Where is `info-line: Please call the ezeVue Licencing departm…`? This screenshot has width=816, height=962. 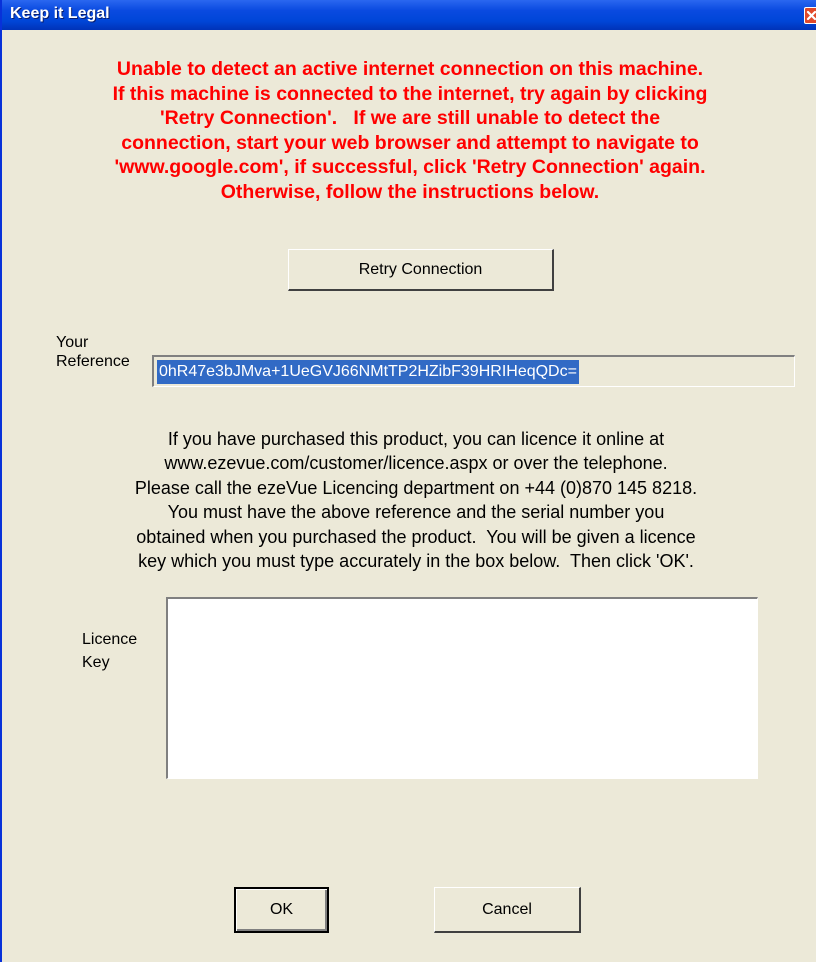
info-line: Please call the ezeVue Licencing departm… is located at coordinates (416, 487).